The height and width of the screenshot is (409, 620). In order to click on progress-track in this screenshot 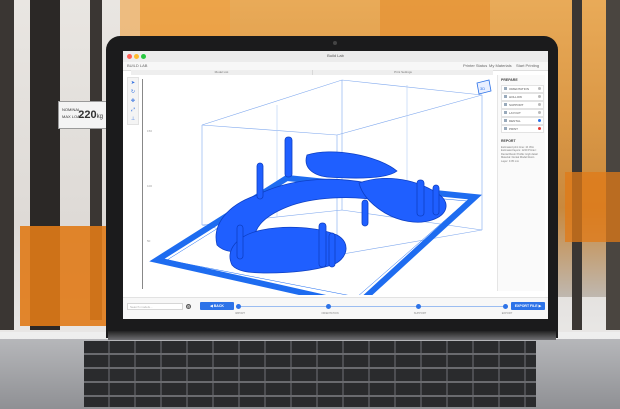, I will do `click(372, 306)`.